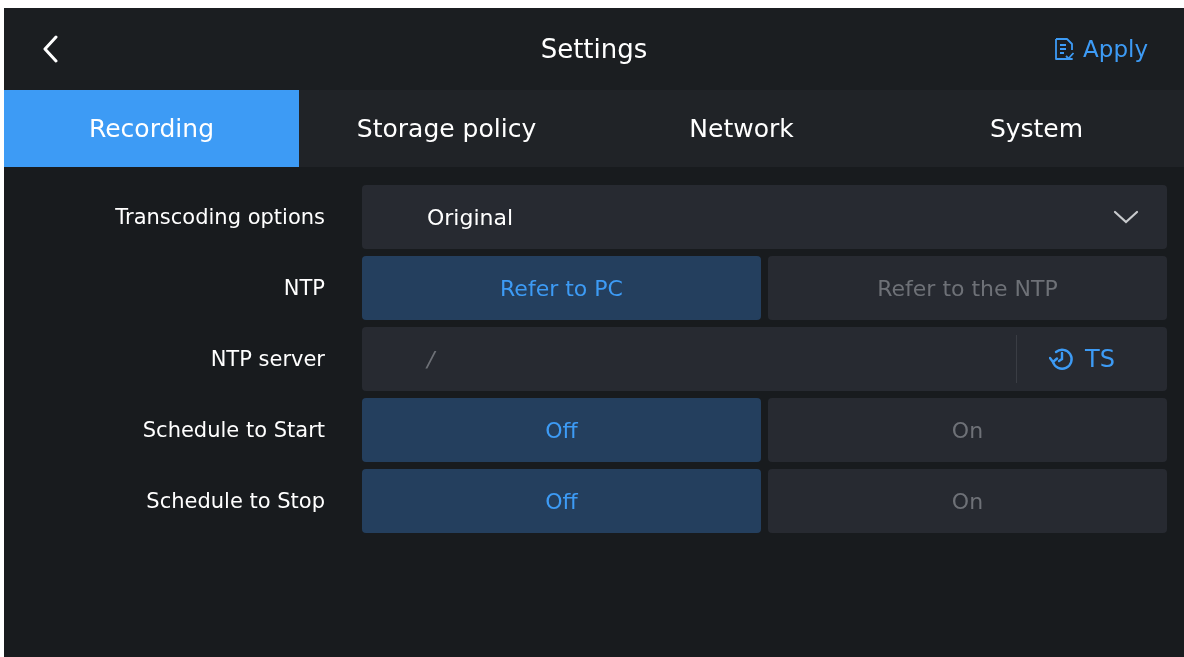  I want to click on clock-refresh-icon, so click(1062, 359).